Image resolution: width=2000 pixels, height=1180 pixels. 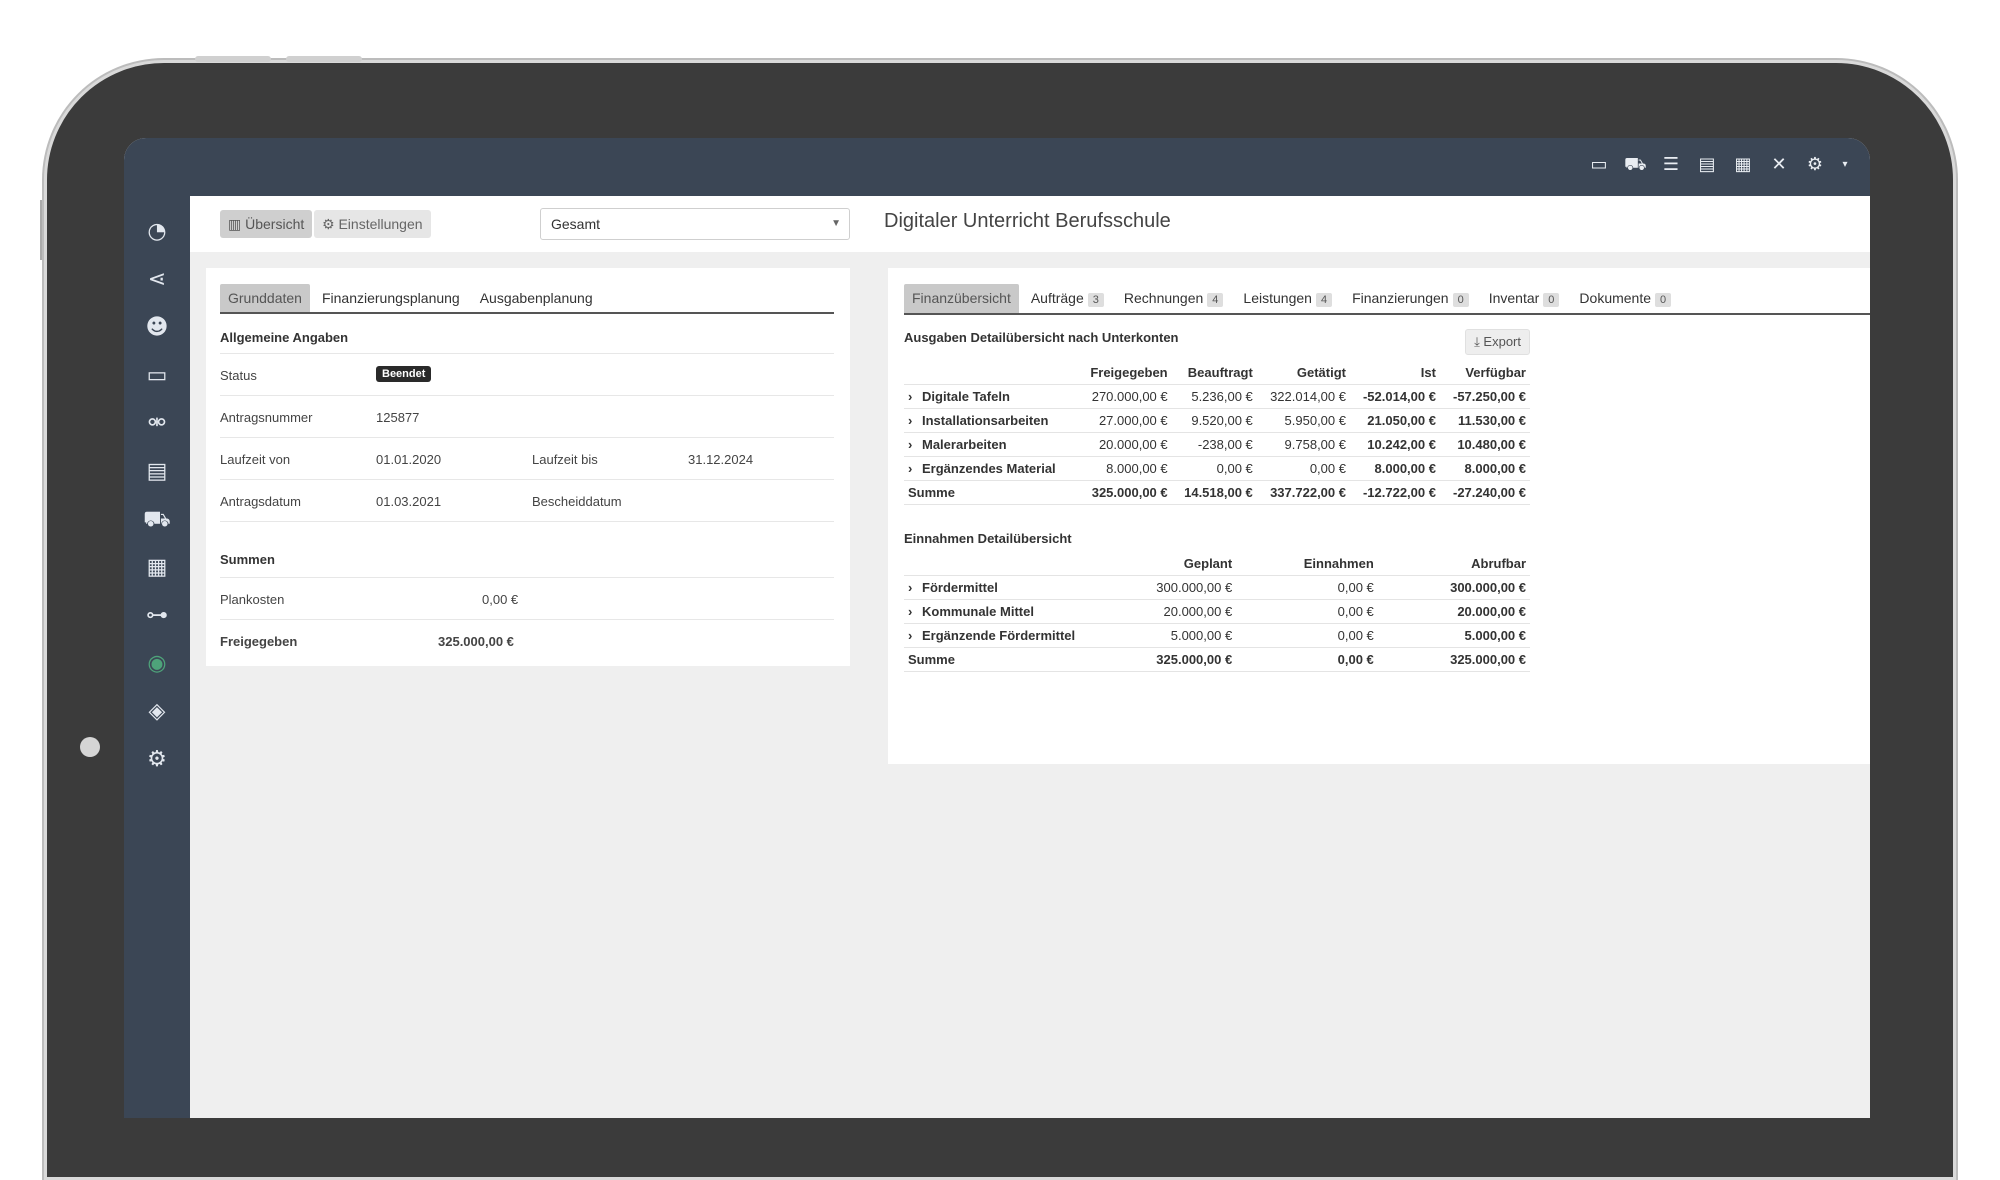 I want to click on value-cell: 27.000,00 €, so click(x=1124, y=420).